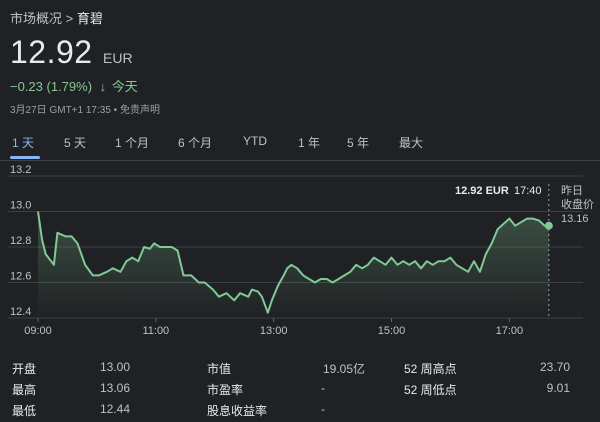 This screenshot has height=422, width=600. What do you see at coordinates (430, 390) in the screenshot?
I see `stat-52w-low-label: 52 周低点` at bounding box center [430, 390].